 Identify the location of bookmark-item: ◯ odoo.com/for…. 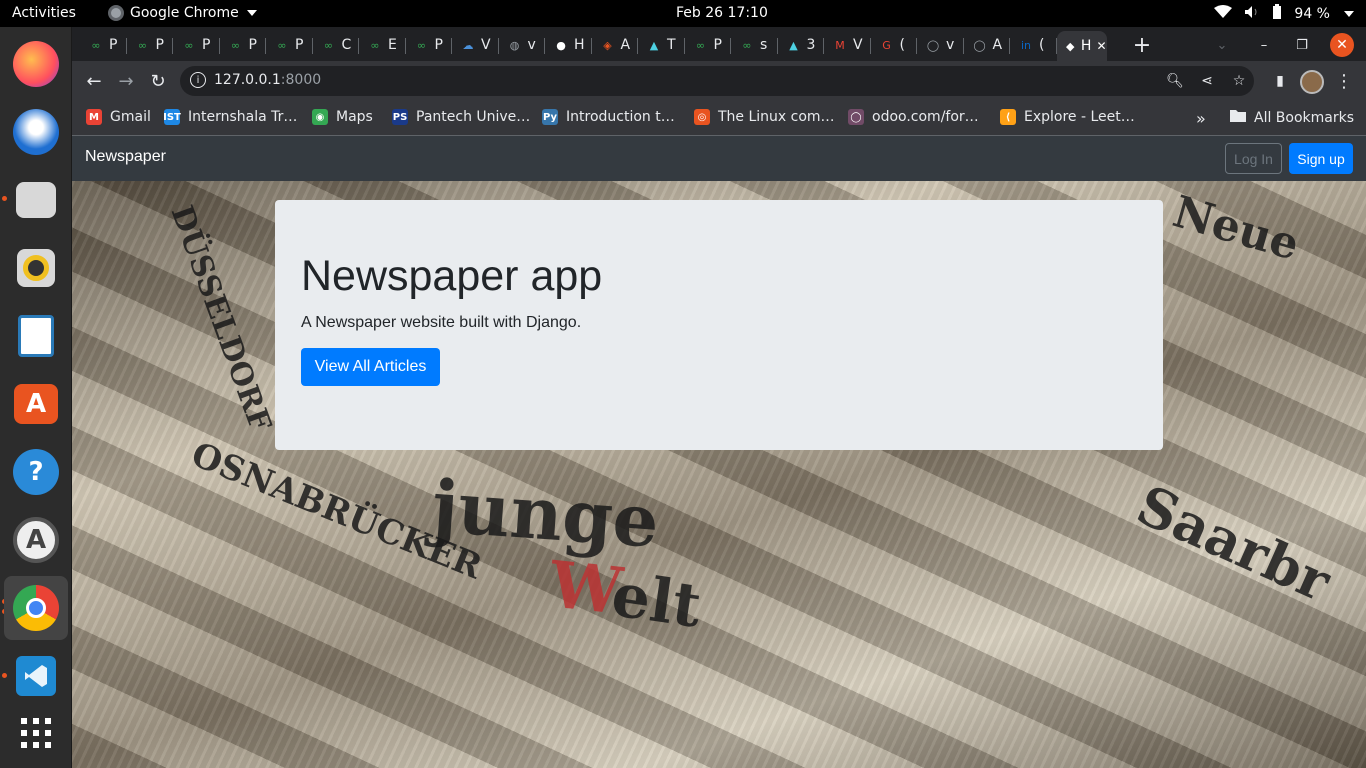
(913, 117).